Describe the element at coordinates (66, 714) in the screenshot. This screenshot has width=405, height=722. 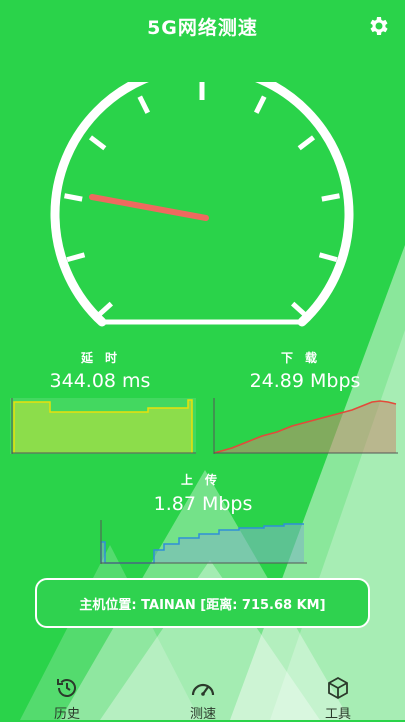
I see `nav-history-label: 历史` at that location.